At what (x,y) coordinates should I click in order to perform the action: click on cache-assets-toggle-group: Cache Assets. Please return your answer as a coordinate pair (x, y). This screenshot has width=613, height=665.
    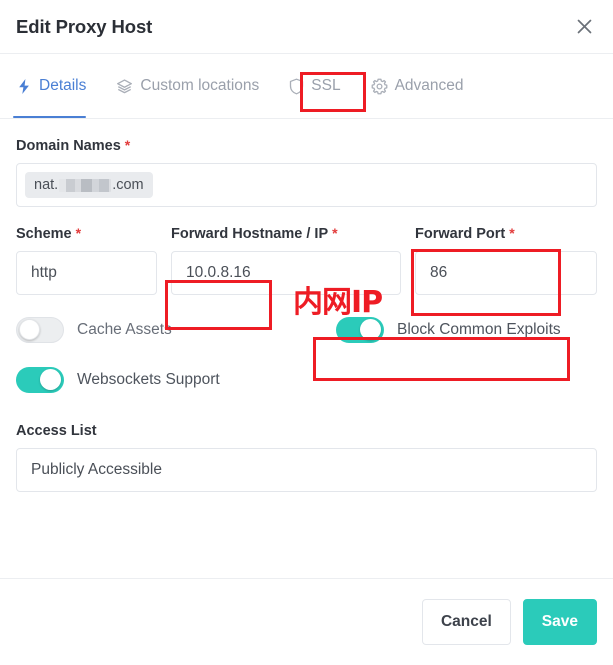
    Looking at the image, I should click on (94, 330).